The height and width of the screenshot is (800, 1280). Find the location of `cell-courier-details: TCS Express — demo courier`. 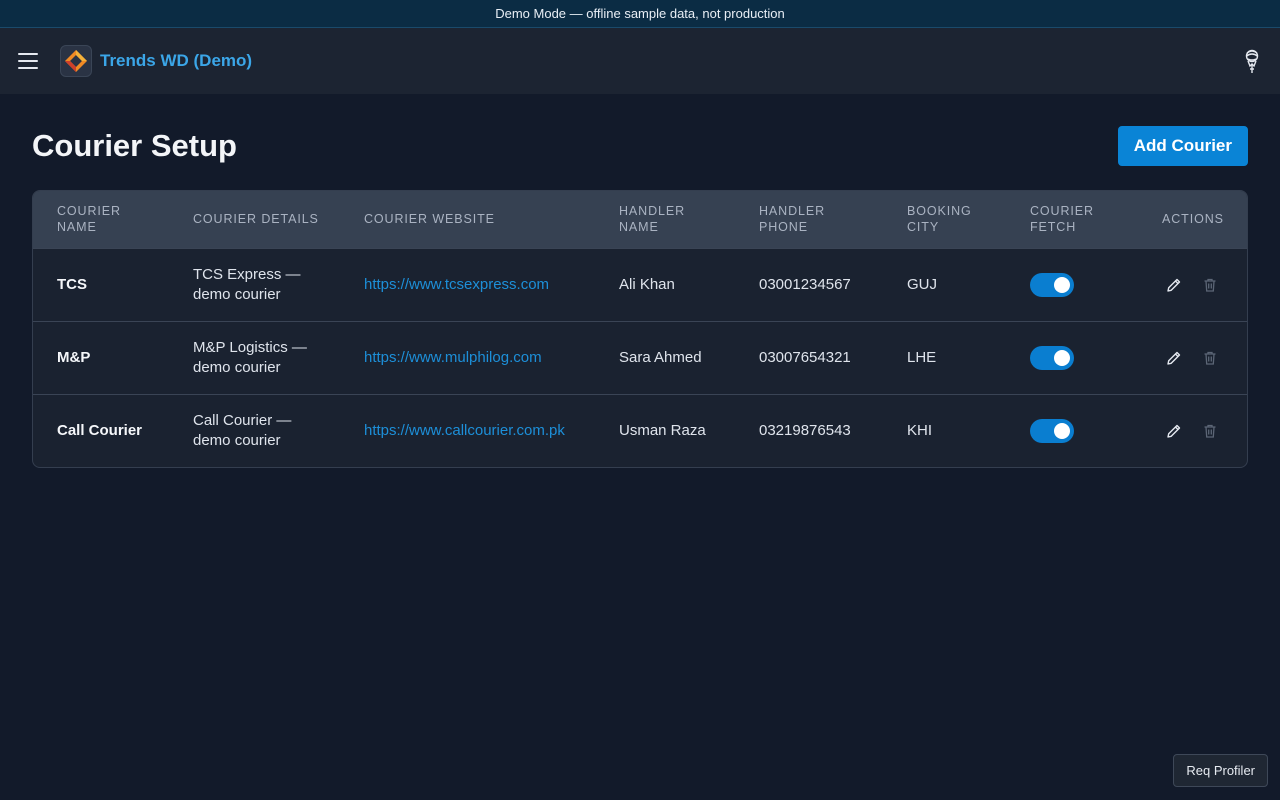

cell-courier-details: TCS Express — demo courier is located at coordinates (247, 284).